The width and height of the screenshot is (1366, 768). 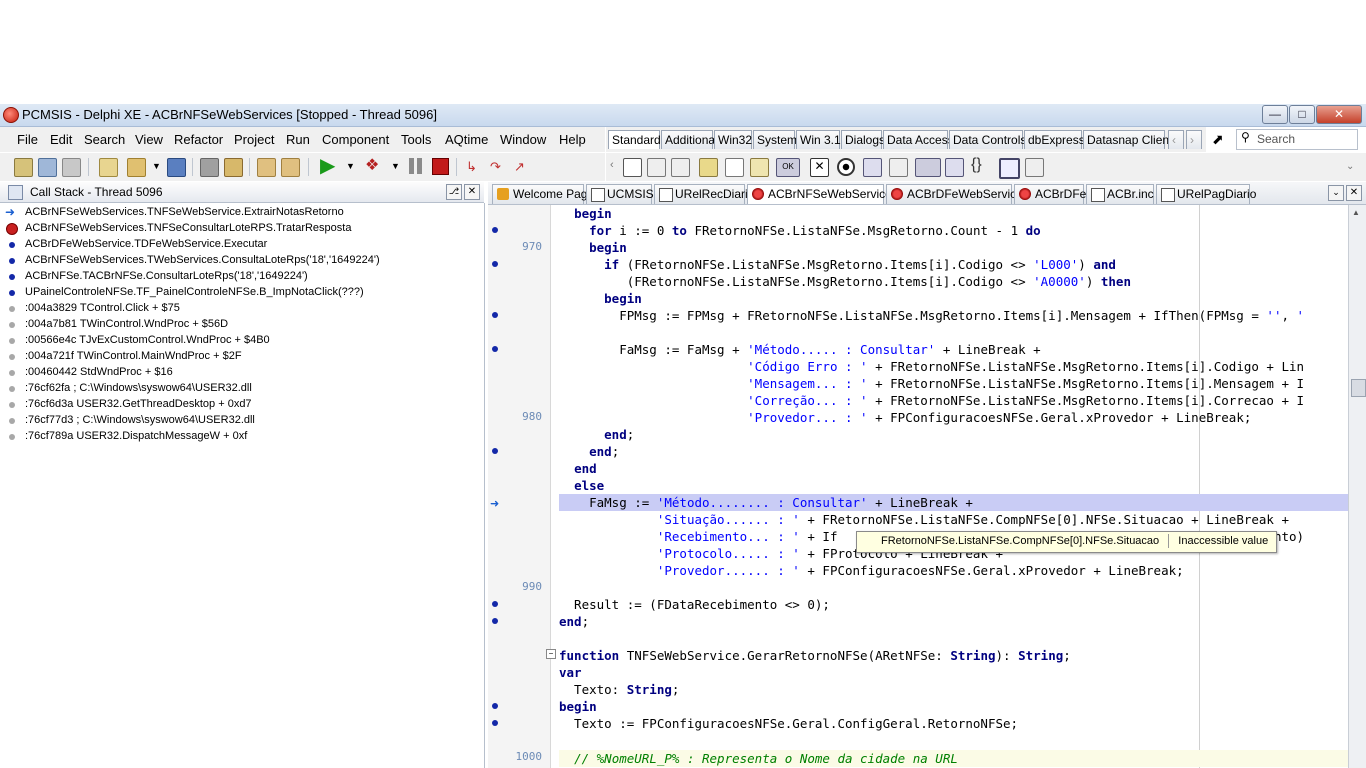 I want to click on tradiogroup-icon: {}, so click(x=976, y=165).